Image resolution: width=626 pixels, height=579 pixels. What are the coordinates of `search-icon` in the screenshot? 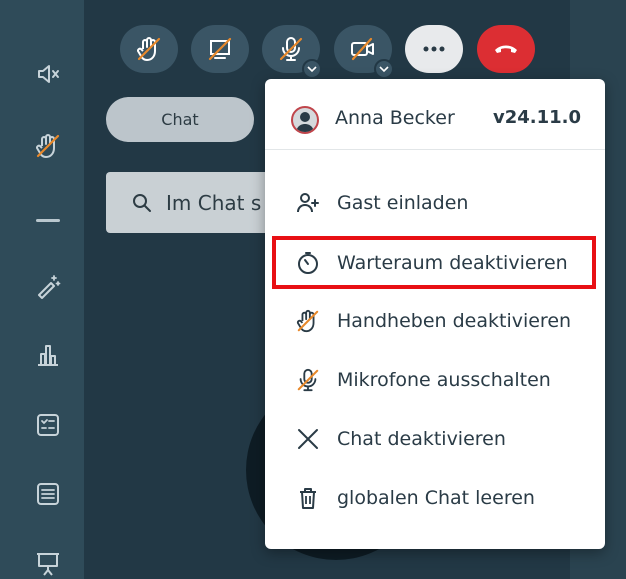 It's located at (142, 203).